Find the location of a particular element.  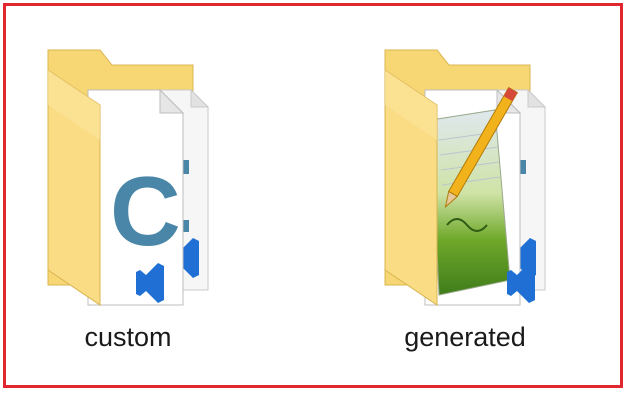

c-letter-glyph: C is located at coordinates (145, 211).